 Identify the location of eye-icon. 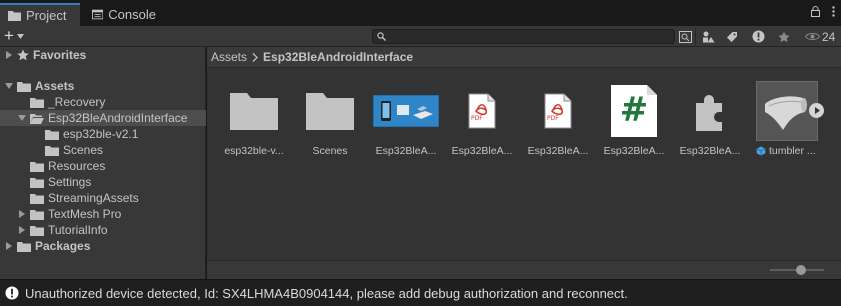
(812, 36).